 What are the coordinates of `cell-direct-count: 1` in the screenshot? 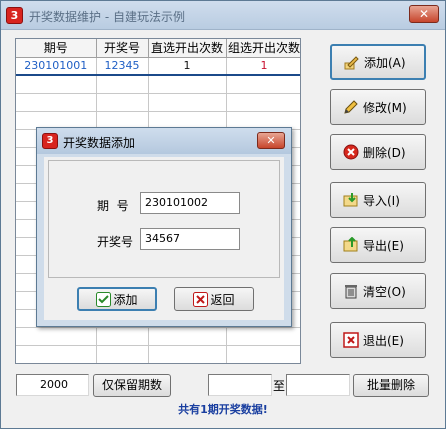 It's located at (187, 66).